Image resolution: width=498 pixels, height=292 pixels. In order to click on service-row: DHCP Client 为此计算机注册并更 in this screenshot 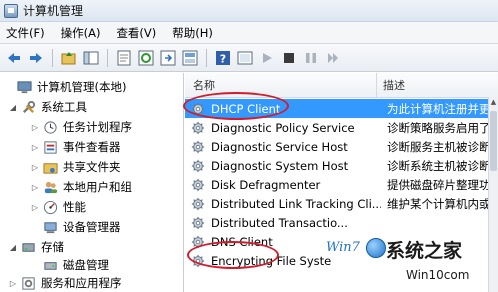, I will do `click(341, 108)`.